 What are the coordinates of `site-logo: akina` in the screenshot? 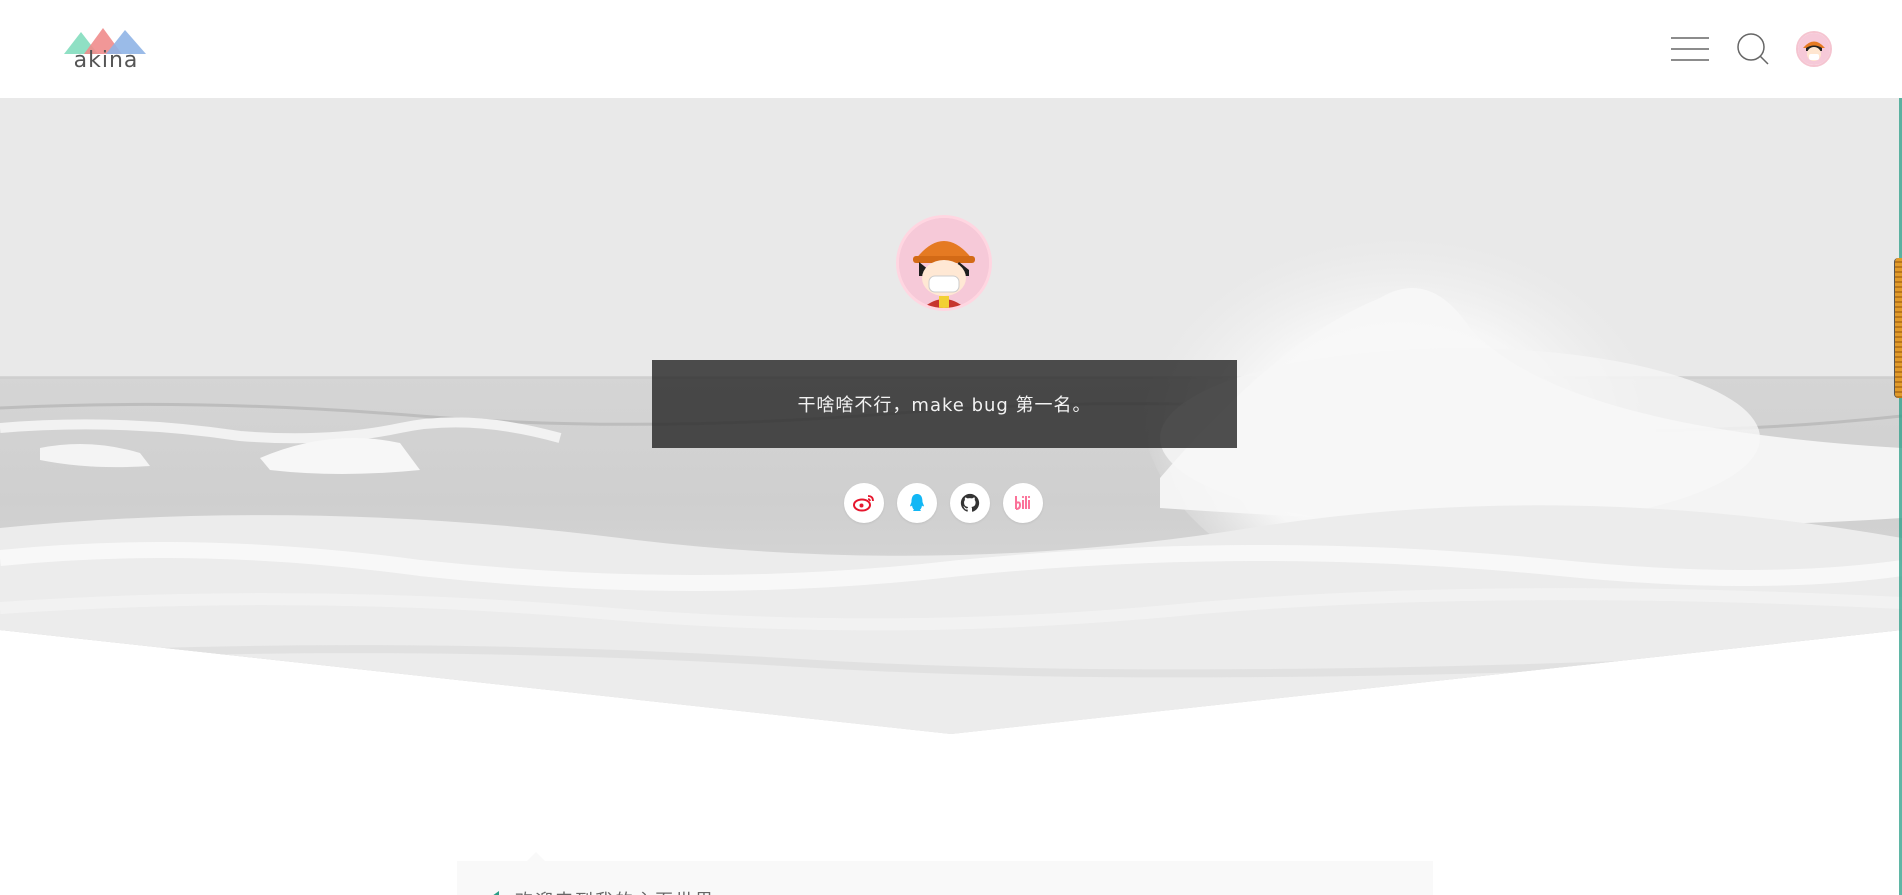 It's located at (106, 50).